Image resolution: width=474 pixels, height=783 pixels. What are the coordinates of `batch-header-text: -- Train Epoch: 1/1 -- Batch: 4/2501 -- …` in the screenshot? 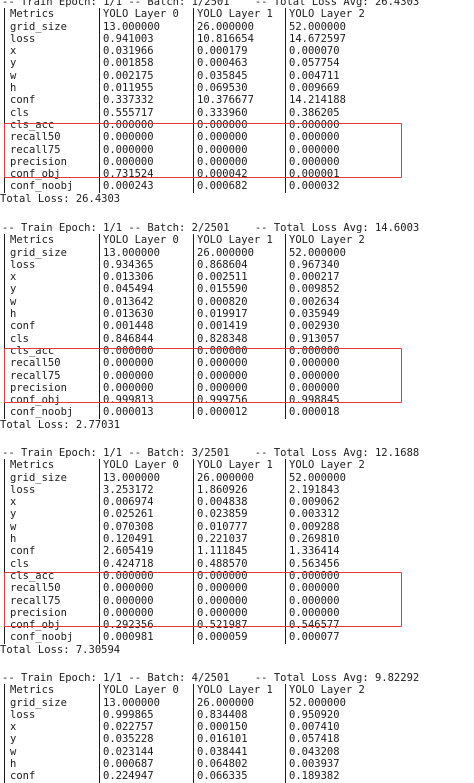 It's located at (211, 678).